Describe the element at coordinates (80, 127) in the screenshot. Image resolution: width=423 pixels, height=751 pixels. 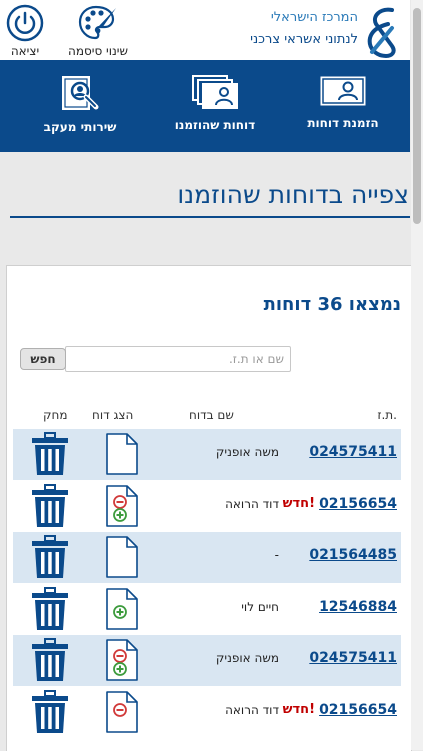
I see `nav-tracking-services-label: שירותי מעקב` at that location.